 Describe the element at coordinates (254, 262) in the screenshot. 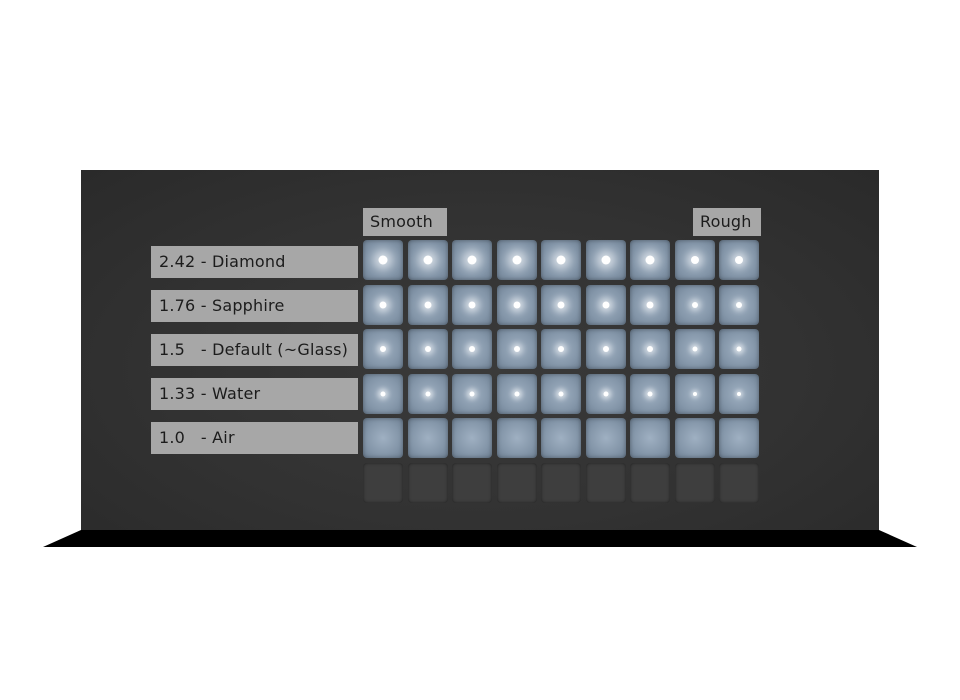

I see `row-label-diamond: 2.42 - Diamond` at that location.